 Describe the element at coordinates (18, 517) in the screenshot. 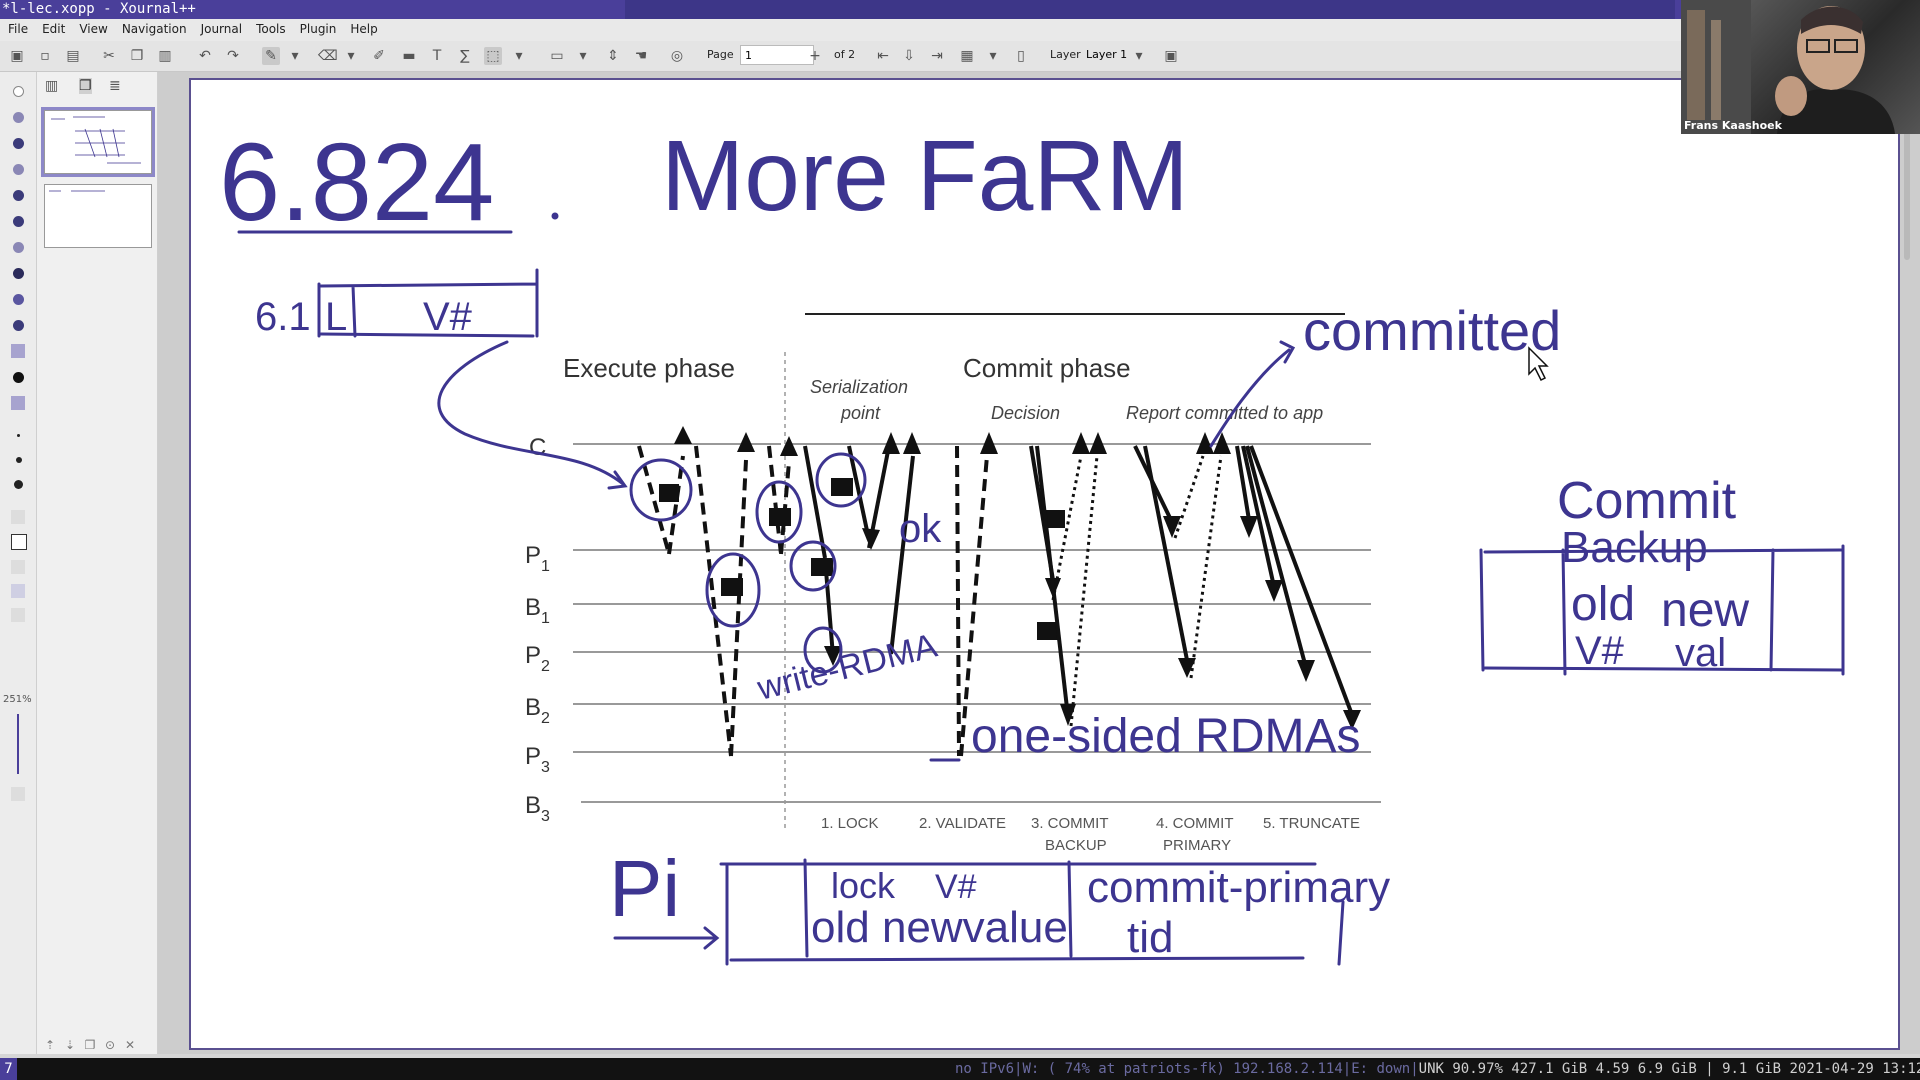

I see `fill-icon` at that location.